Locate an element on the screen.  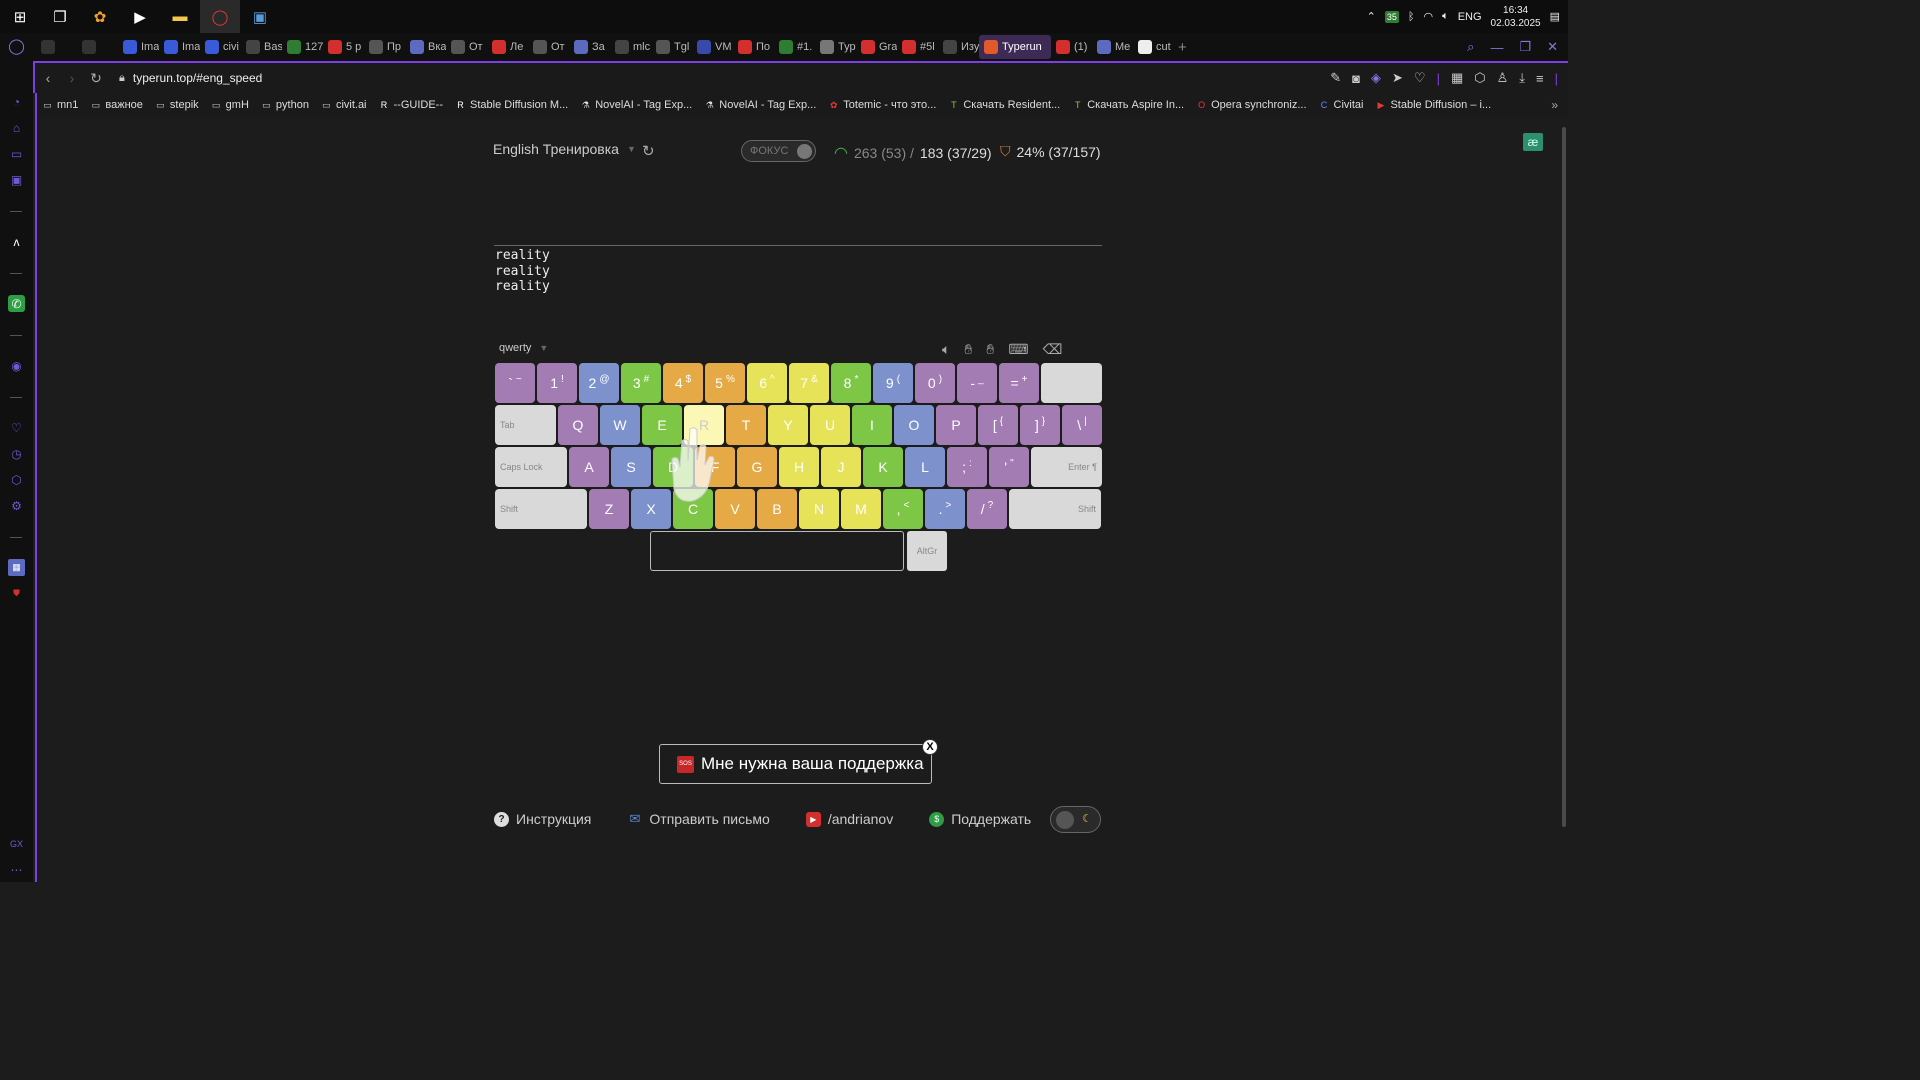
tab: Ле is located at coordinates (507, 47).